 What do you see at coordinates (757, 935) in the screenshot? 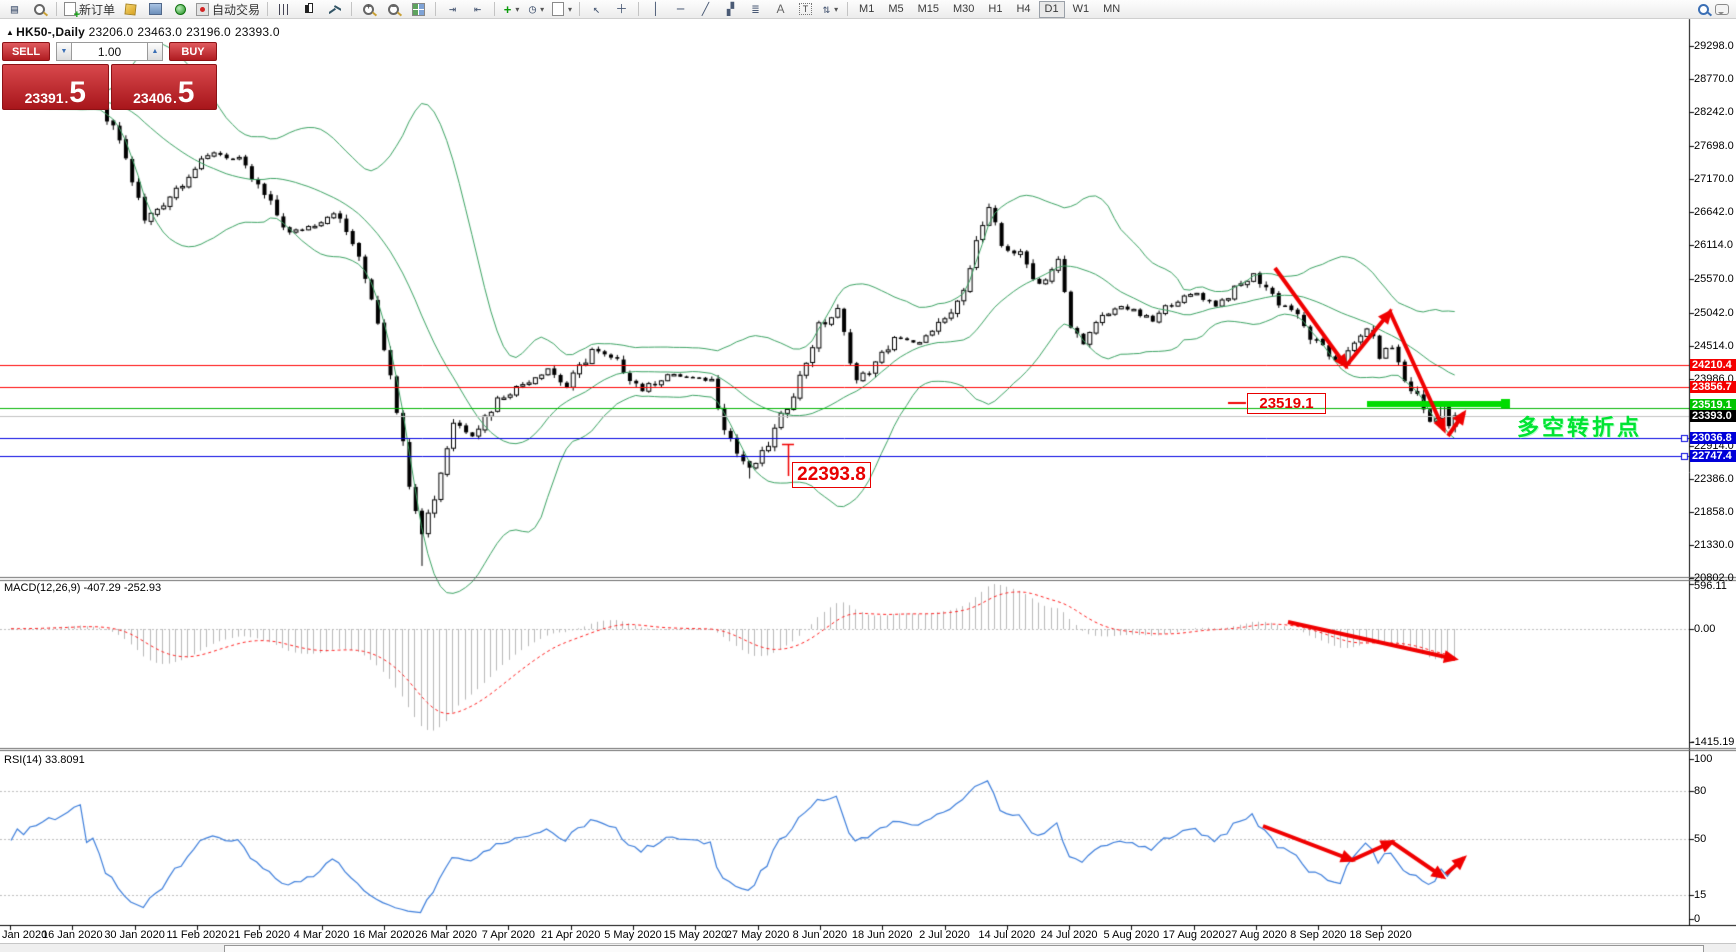
I see `date-tick-12: 27 May 2020` at bounding box center [757, 935].